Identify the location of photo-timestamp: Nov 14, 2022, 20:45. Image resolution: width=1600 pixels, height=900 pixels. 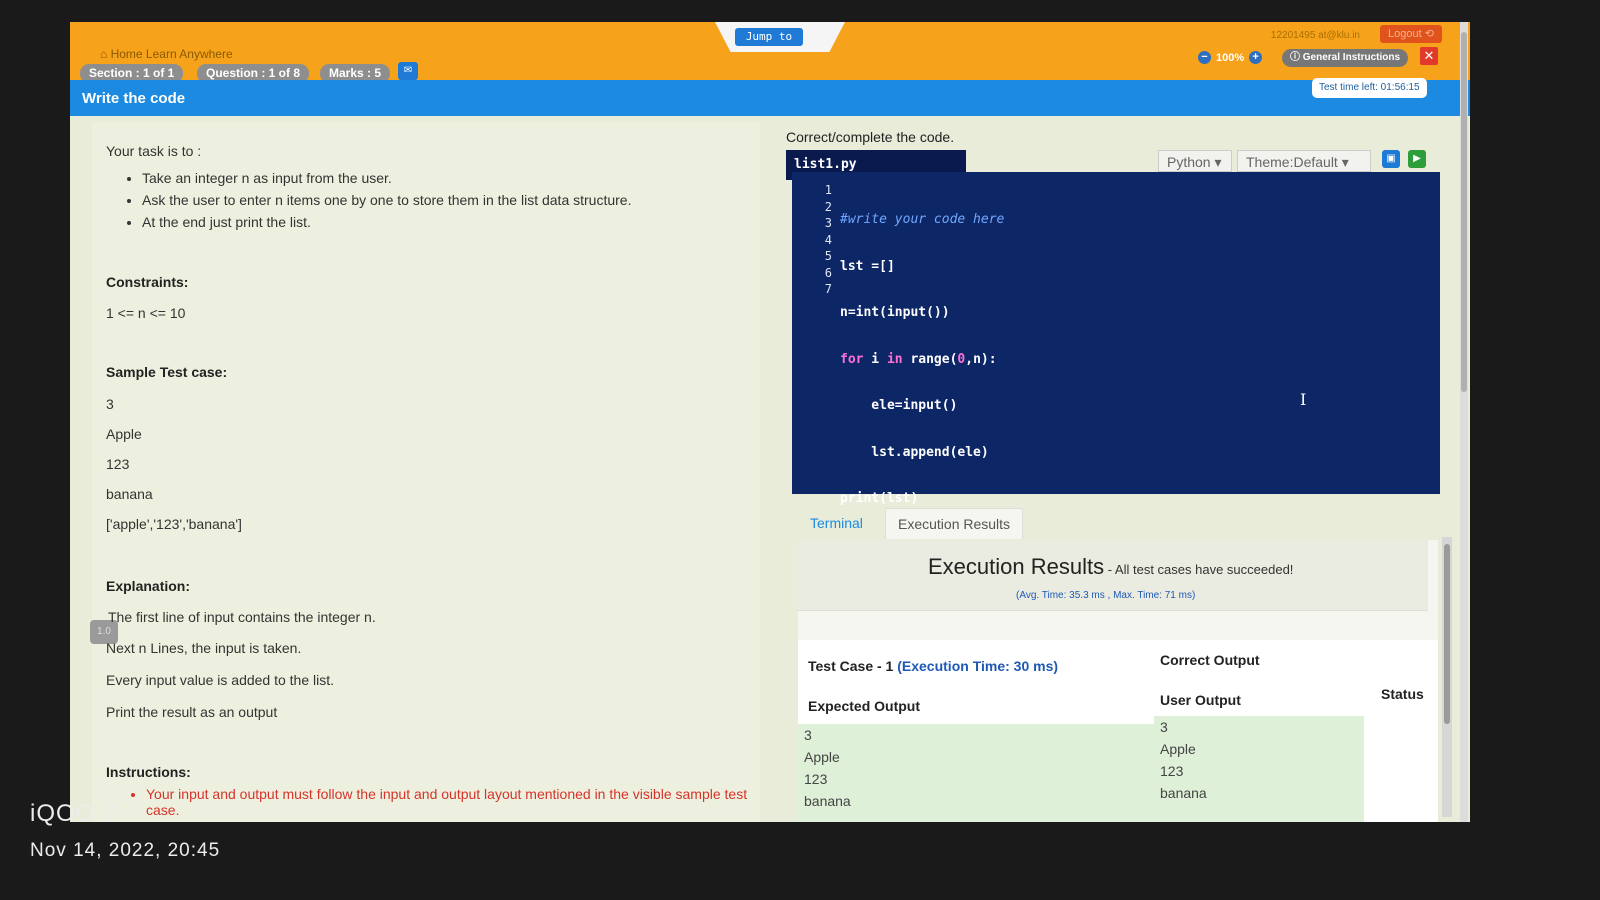
(125, 850).